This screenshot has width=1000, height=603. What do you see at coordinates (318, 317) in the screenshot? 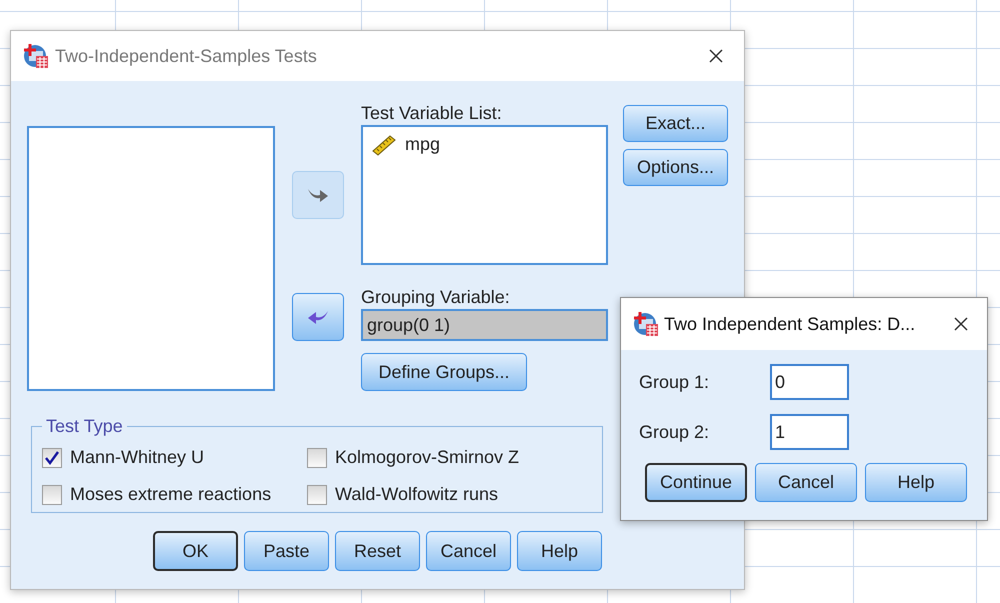
I see `move-button` at bounding box center [318, 317].